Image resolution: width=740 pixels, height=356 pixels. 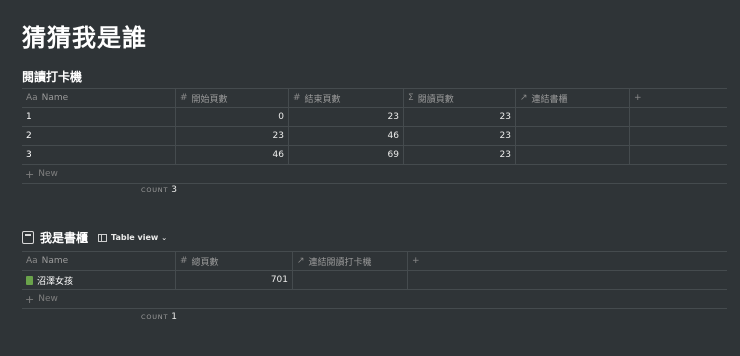 I want to click on row-start: 0, so click(x=232, y=117).